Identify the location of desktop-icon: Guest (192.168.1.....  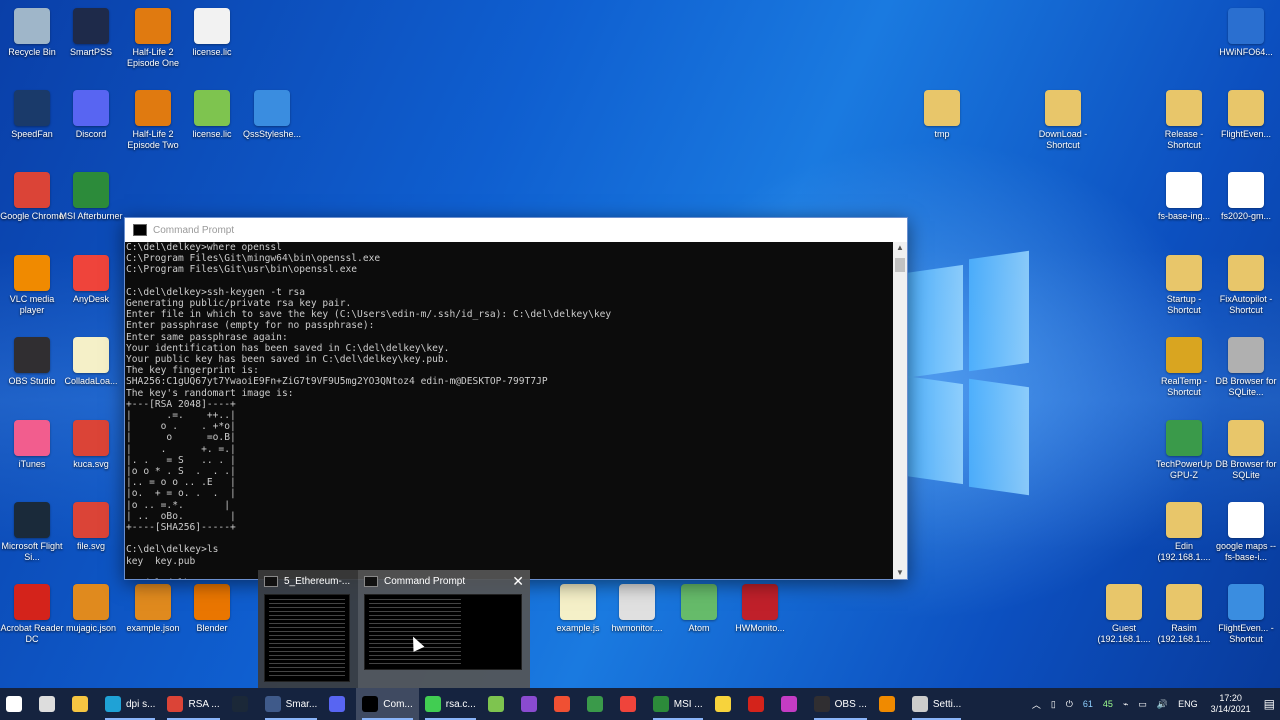
(1124, 614).